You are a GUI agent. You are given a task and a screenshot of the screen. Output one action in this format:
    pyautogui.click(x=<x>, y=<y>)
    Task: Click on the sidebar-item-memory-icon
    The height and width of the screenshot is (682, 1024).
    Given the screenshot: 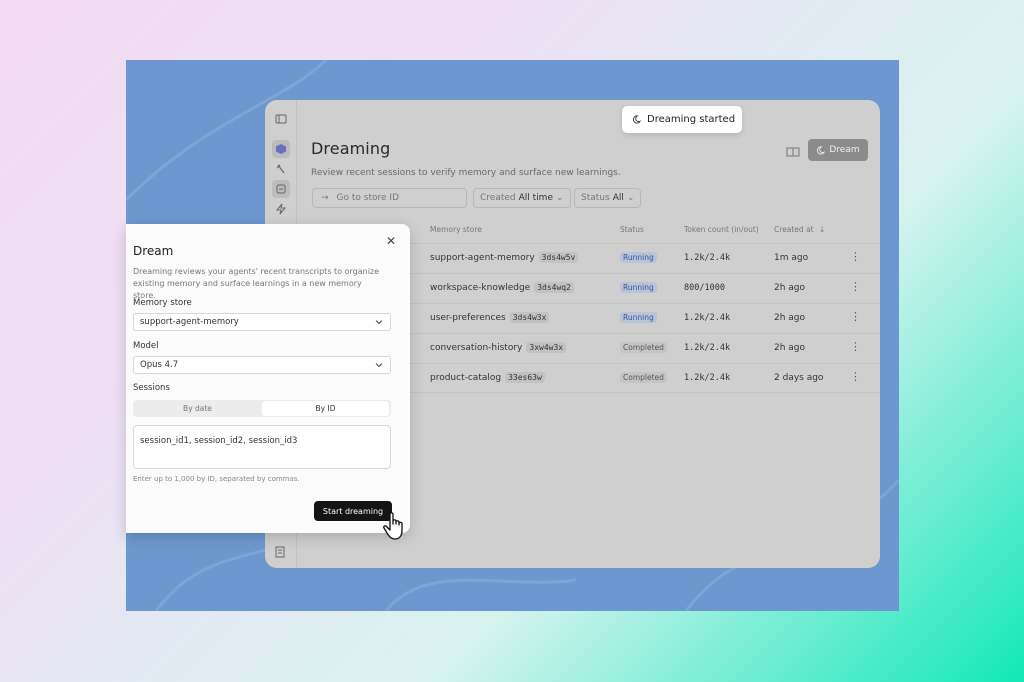 What is the action you would take?
    pyautogui.click(x=281, y=189)
    